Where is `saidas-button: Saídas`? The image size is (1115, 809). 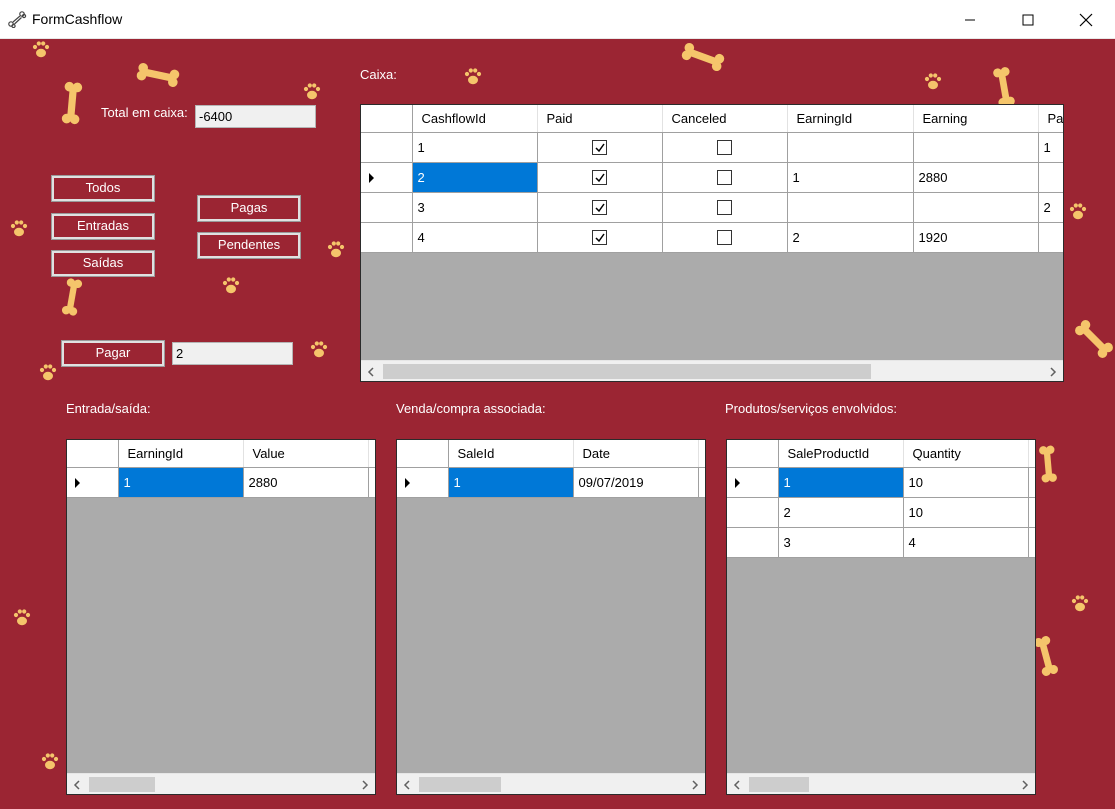 saidas-button: Saídas is located at coordinates (103, 263).